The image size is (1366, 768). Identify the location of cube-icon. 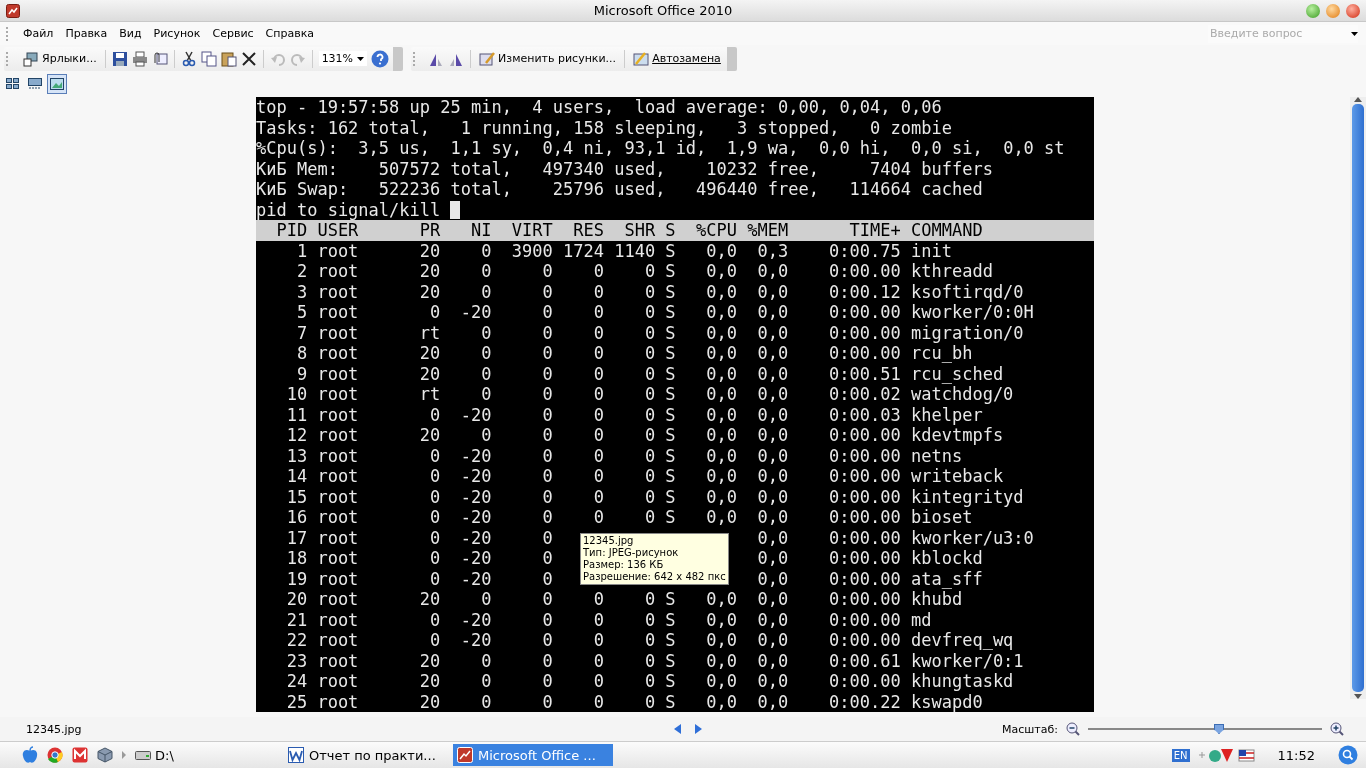
(105, 755).